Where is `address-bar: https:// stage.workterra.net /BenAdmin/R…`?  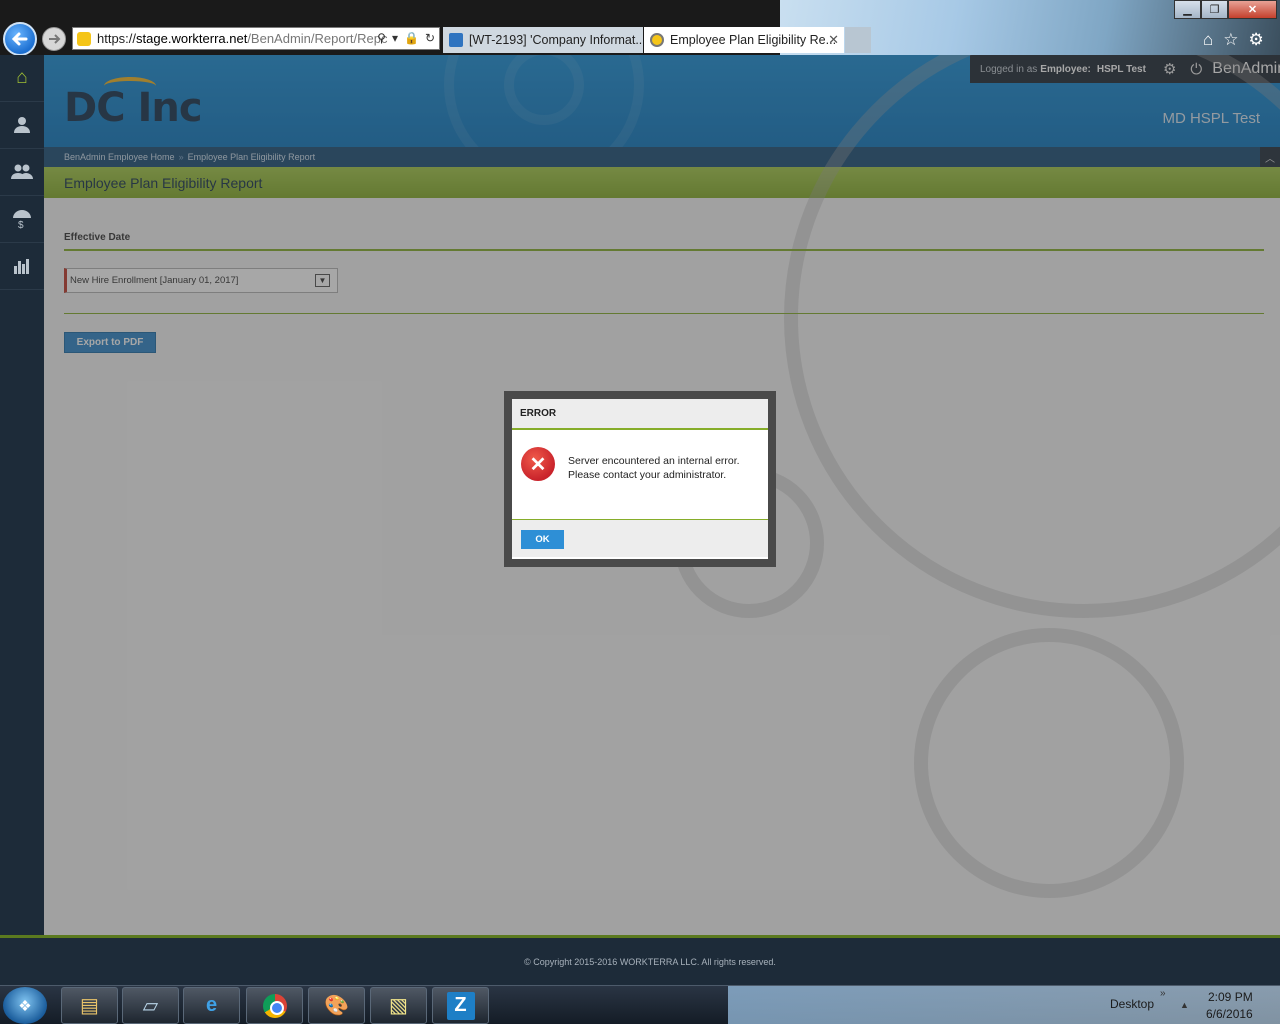 address-bar: https:// stage.workterra.net /BenAdmin/R… is located at coordinates (256, 38).